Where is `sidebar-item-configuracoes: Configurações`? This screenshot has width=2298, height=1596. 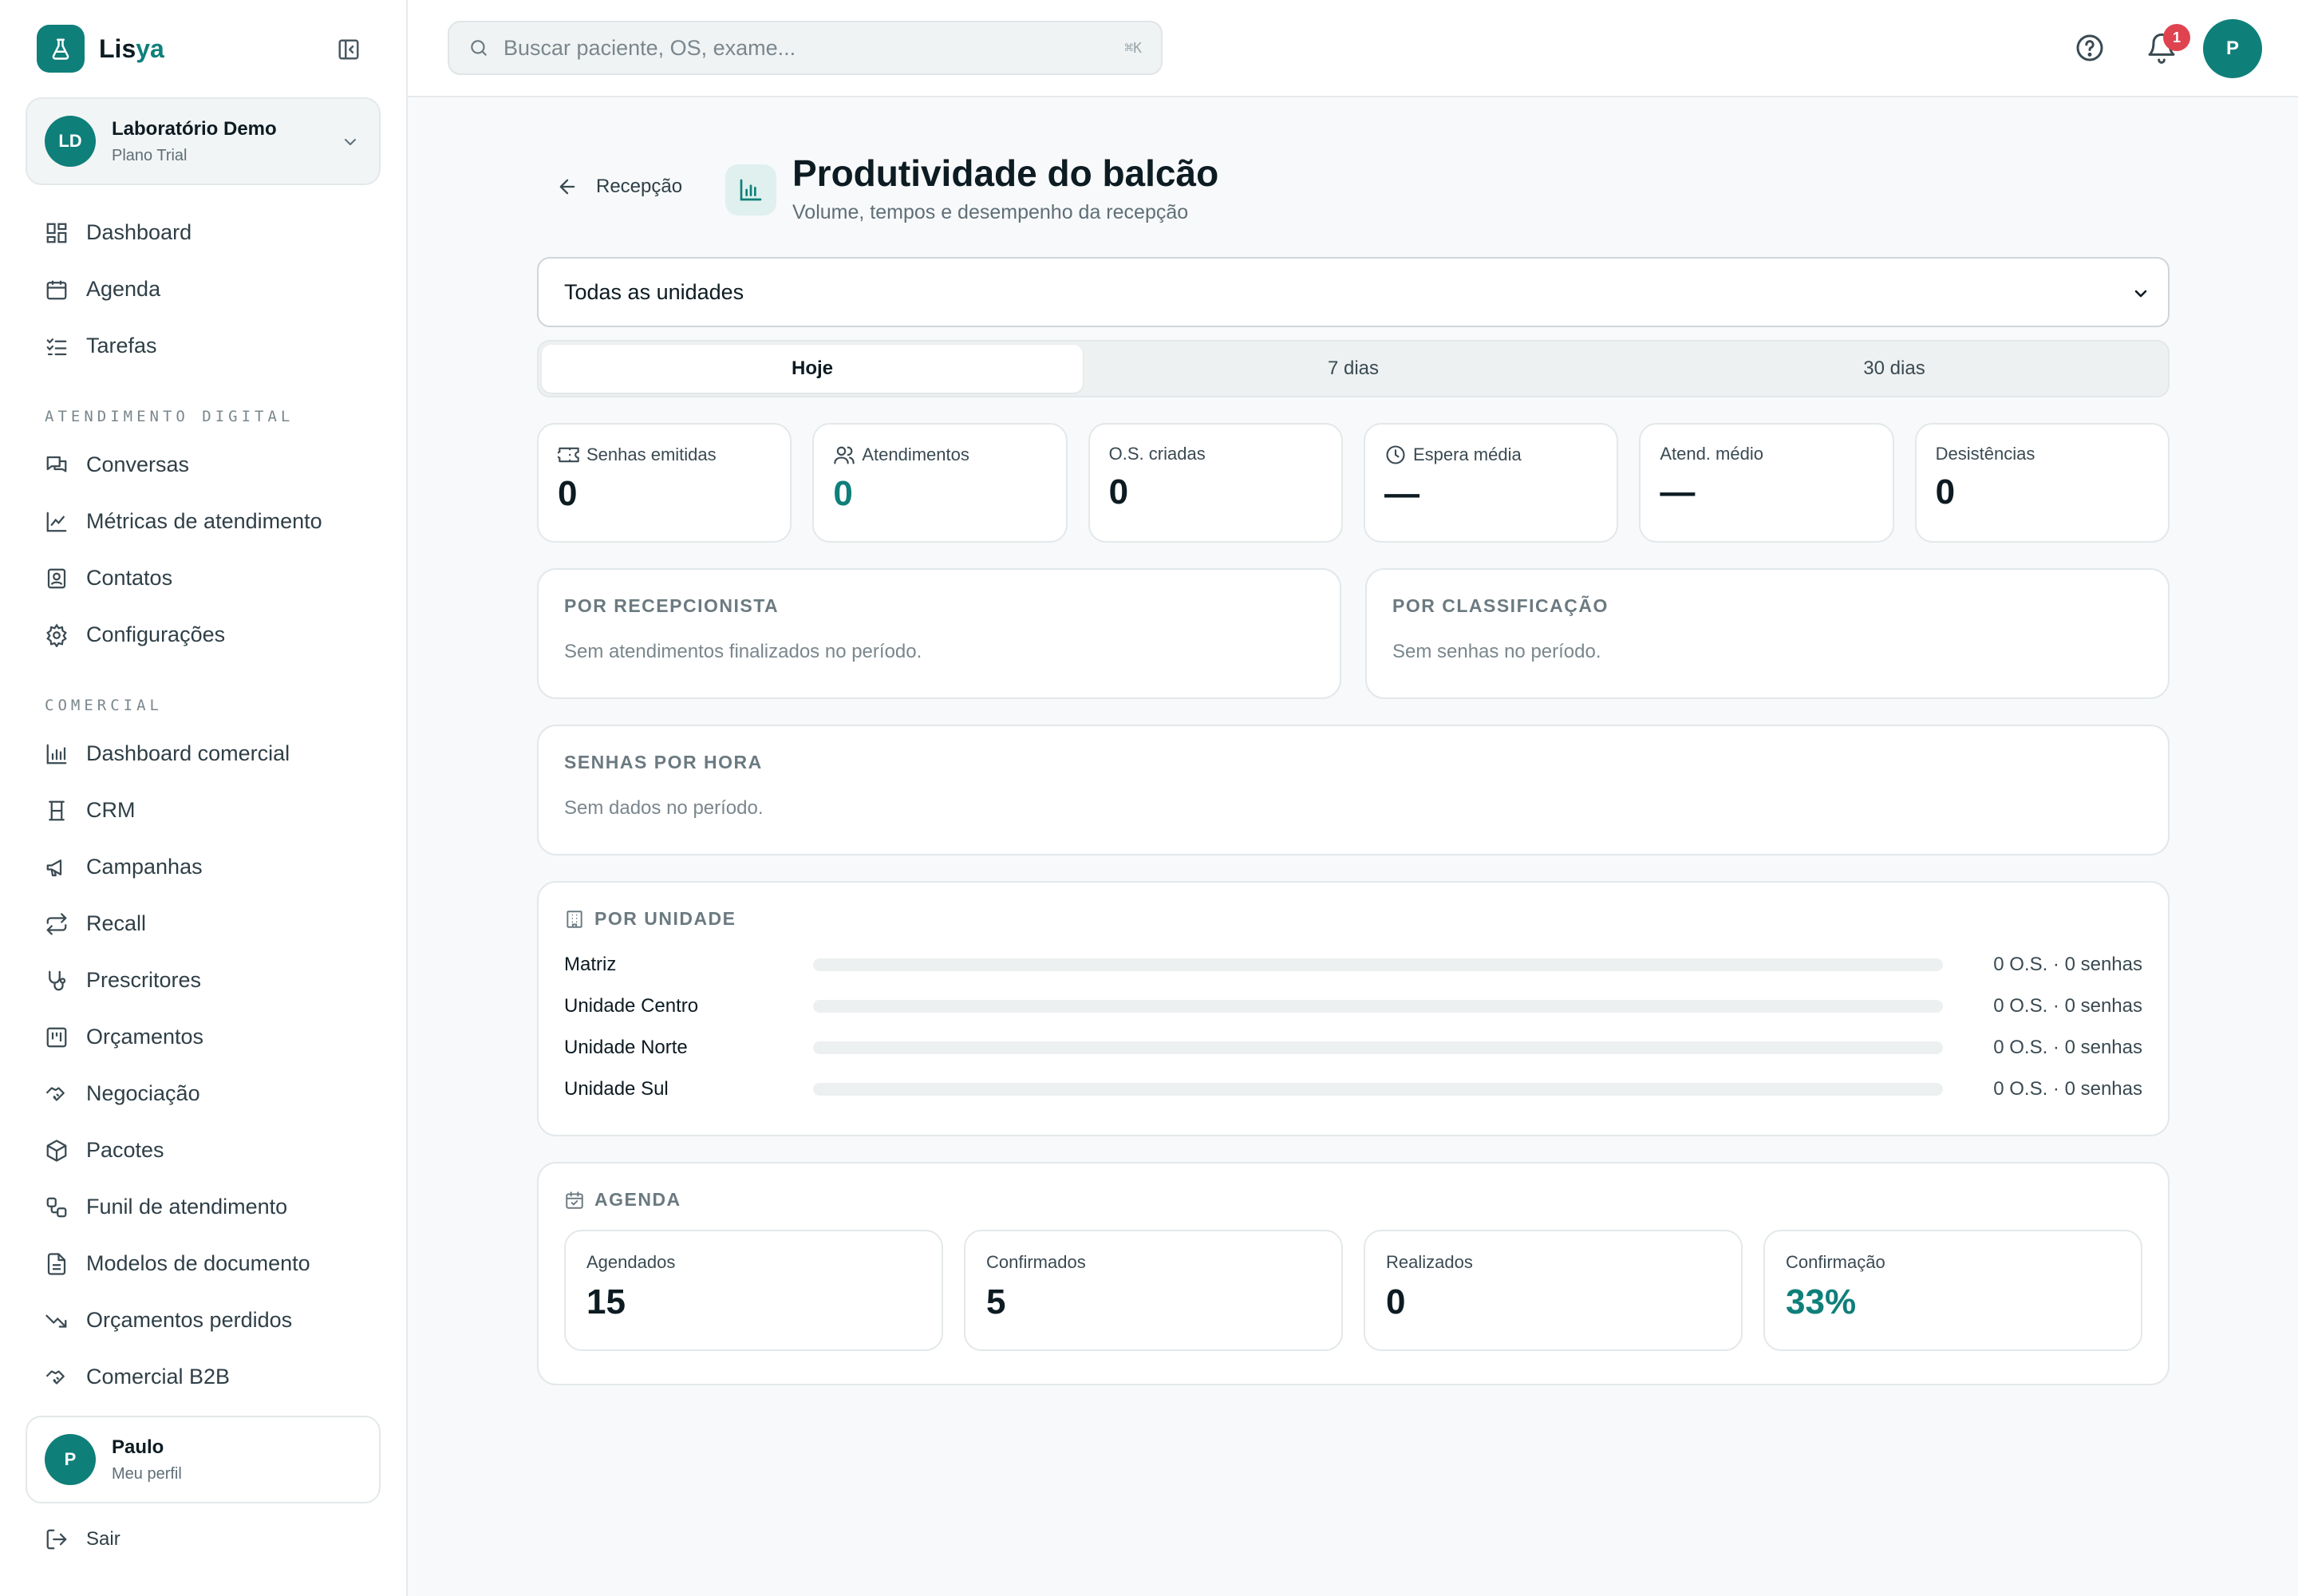 sidebar-item-configuracoes: Configurações is located at coordinates (204, 634).